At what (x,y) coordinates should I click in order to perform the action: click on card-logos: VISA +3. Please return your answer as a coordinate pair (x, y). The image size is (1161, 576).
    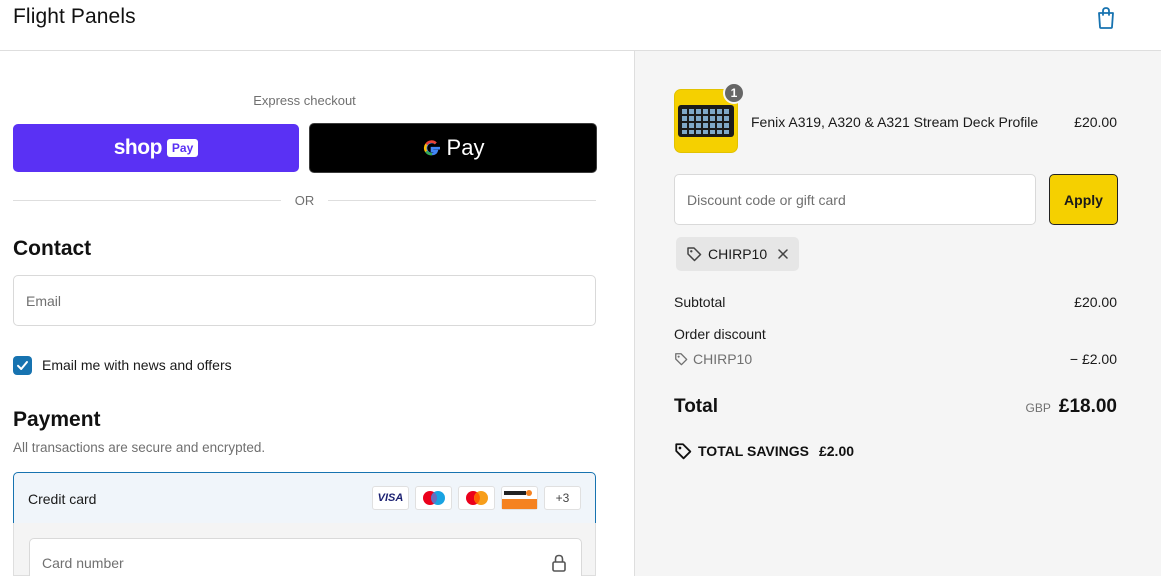
    Looking at the image, I should click on (476, 498).